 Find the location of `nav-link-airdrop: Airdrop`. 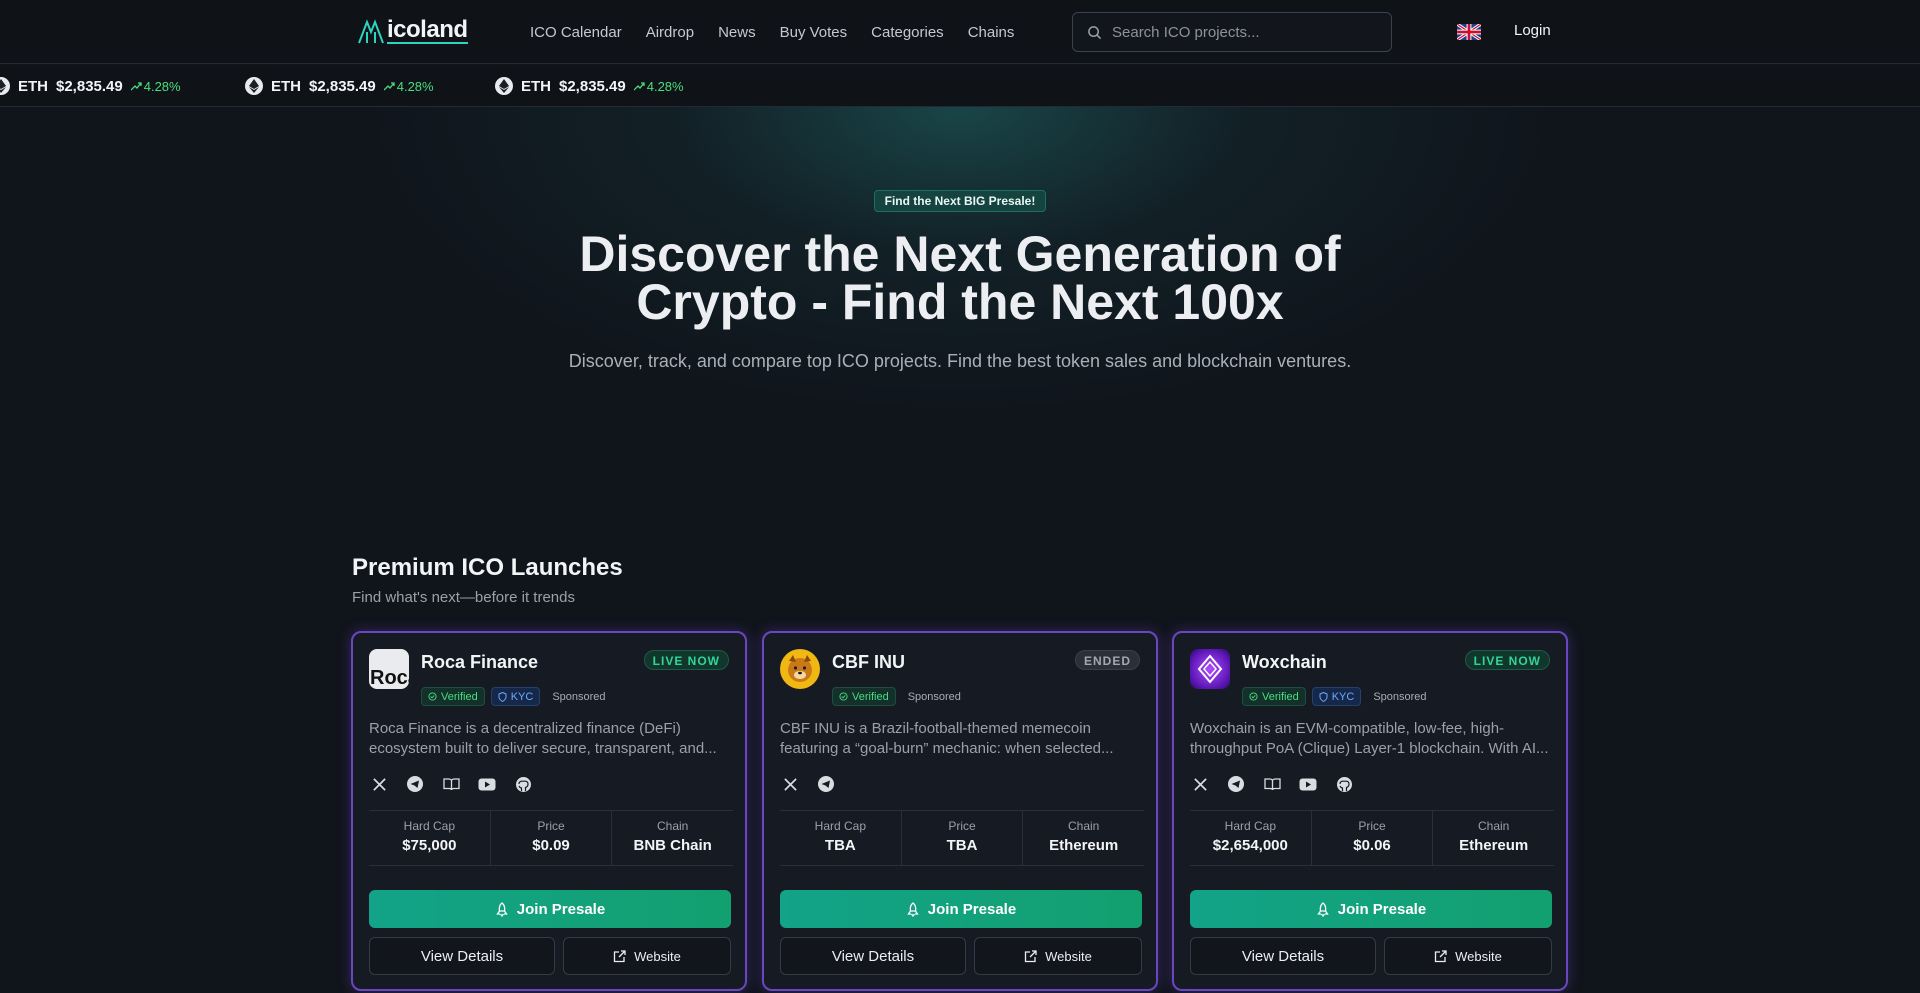

nav-link-airdrop: Airdrop is located at coordinates (670, 32).